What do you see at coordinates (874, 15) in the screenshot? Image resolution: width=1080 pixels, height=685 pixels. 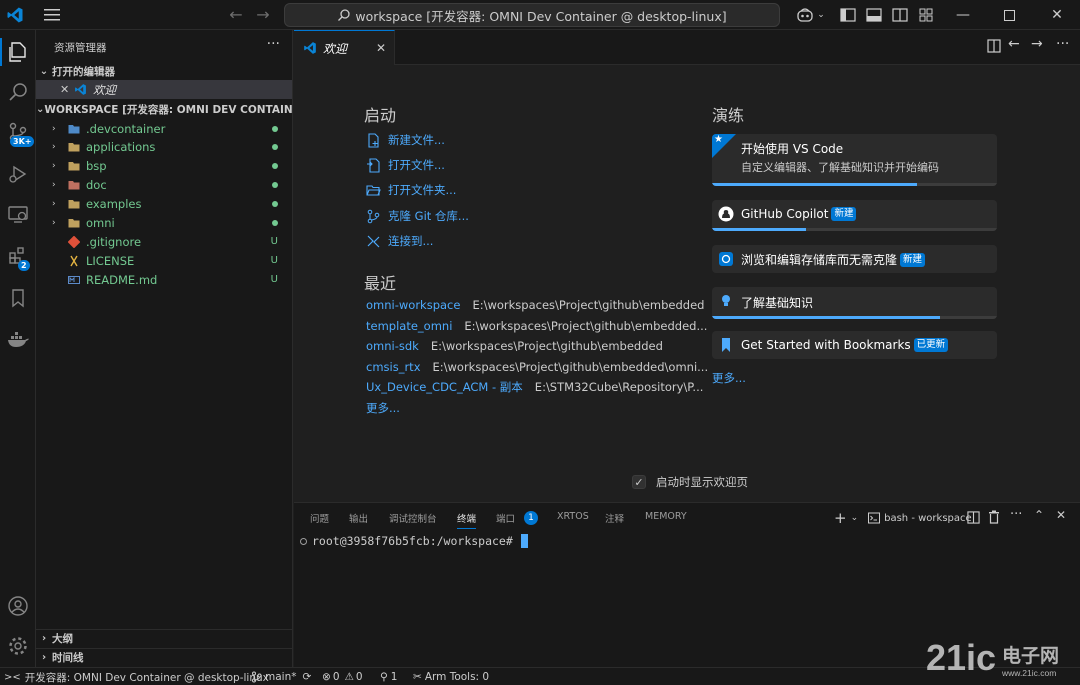 I see `toggle-panel-icon` at bounding box center [874, 15].